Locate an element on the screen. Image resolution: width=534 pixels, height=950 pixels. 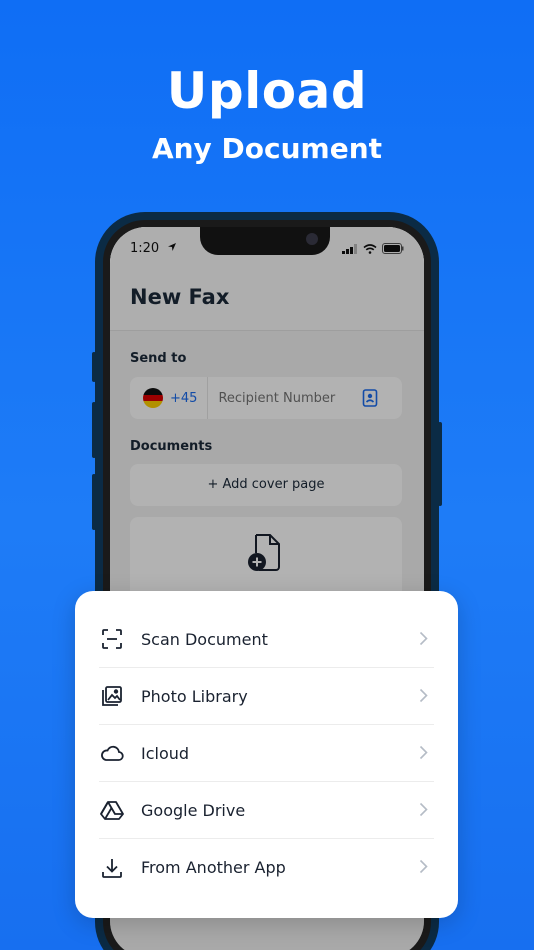
photo-library-icon is located at coordinates (112, 696).